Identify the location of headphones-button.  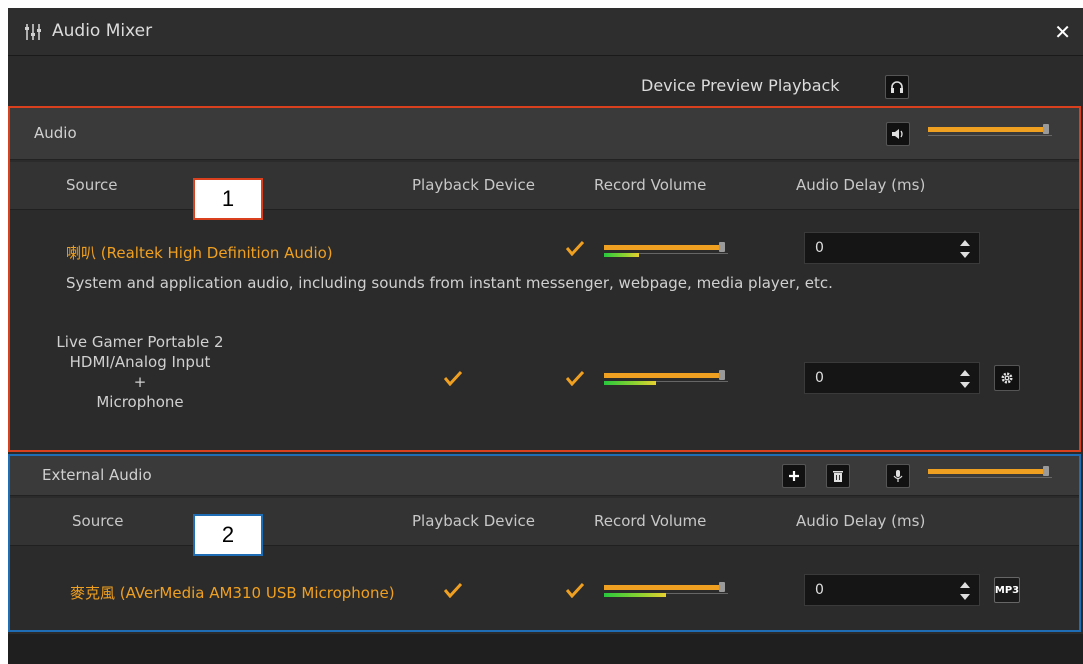
(897, 87).